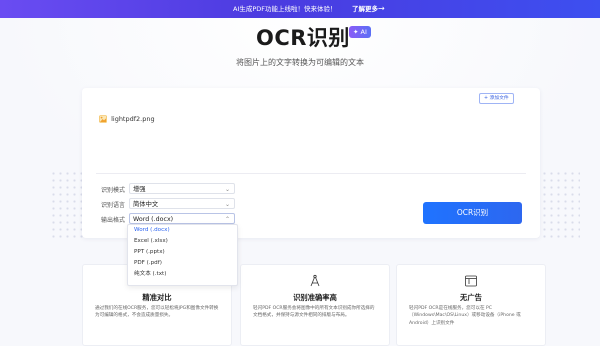  Describe the element at coordinates (360, 32) in the screenshot. I see `ai-badge: ✦ AI` at that location.